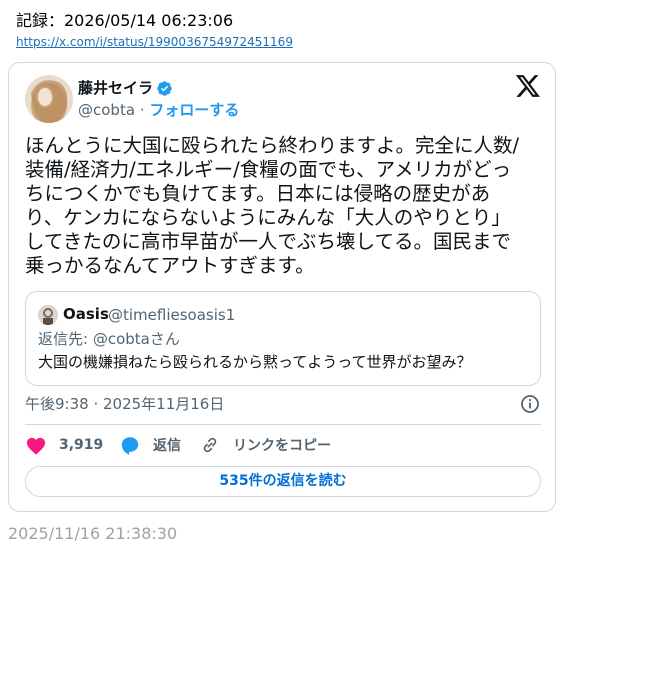 This screenshot has height=674, width=660. Describe the element at coordinates (167, 446) in the screenshot. I see `reply-label: 返信` at that location.